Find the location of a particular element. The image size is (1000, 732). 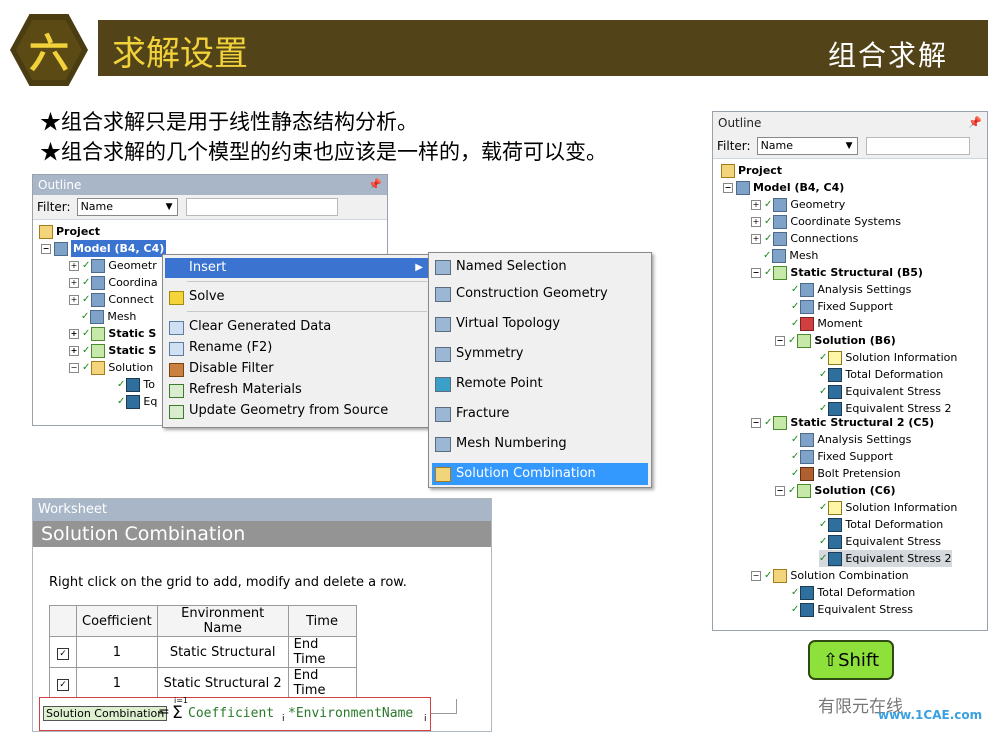

table-row: ✓ 1 Static Structural End Time is located at coordinates (253, 652).